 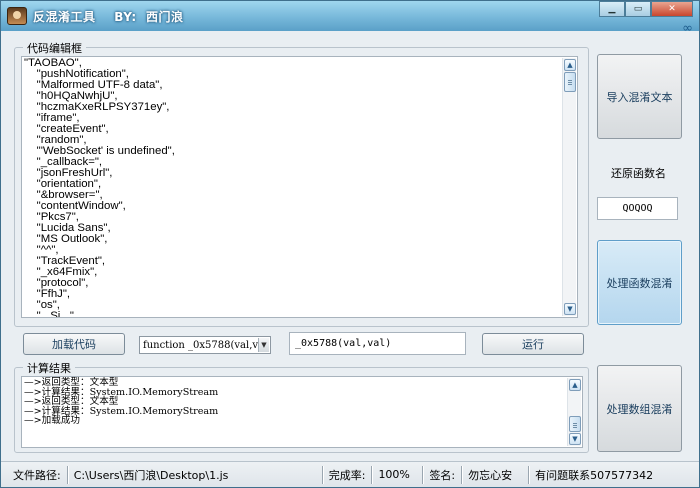 What do you see at coordinates (570, 65) in the screenshot?
I see `scroll-up-button: ▲` at bounding box center [570, 65].